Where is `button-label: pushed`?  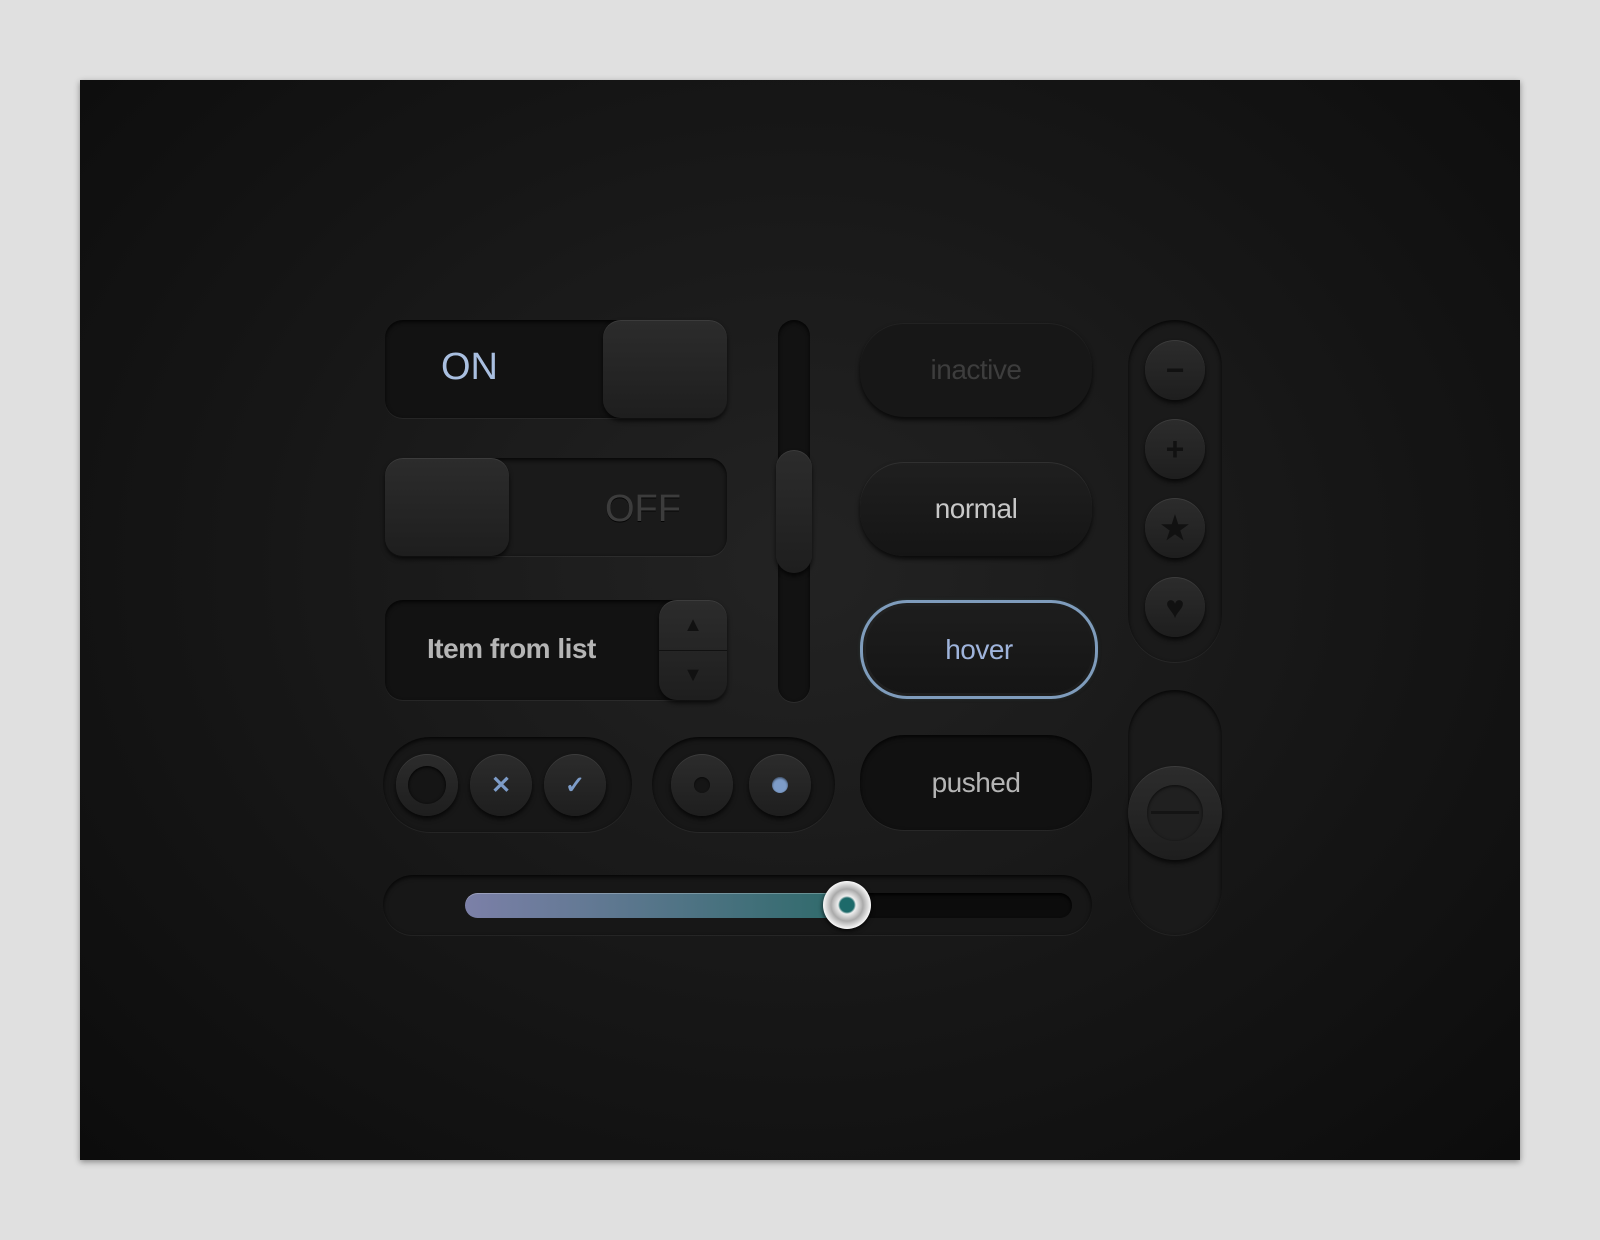 button-label: pushed is located at coordinates (976, 782).